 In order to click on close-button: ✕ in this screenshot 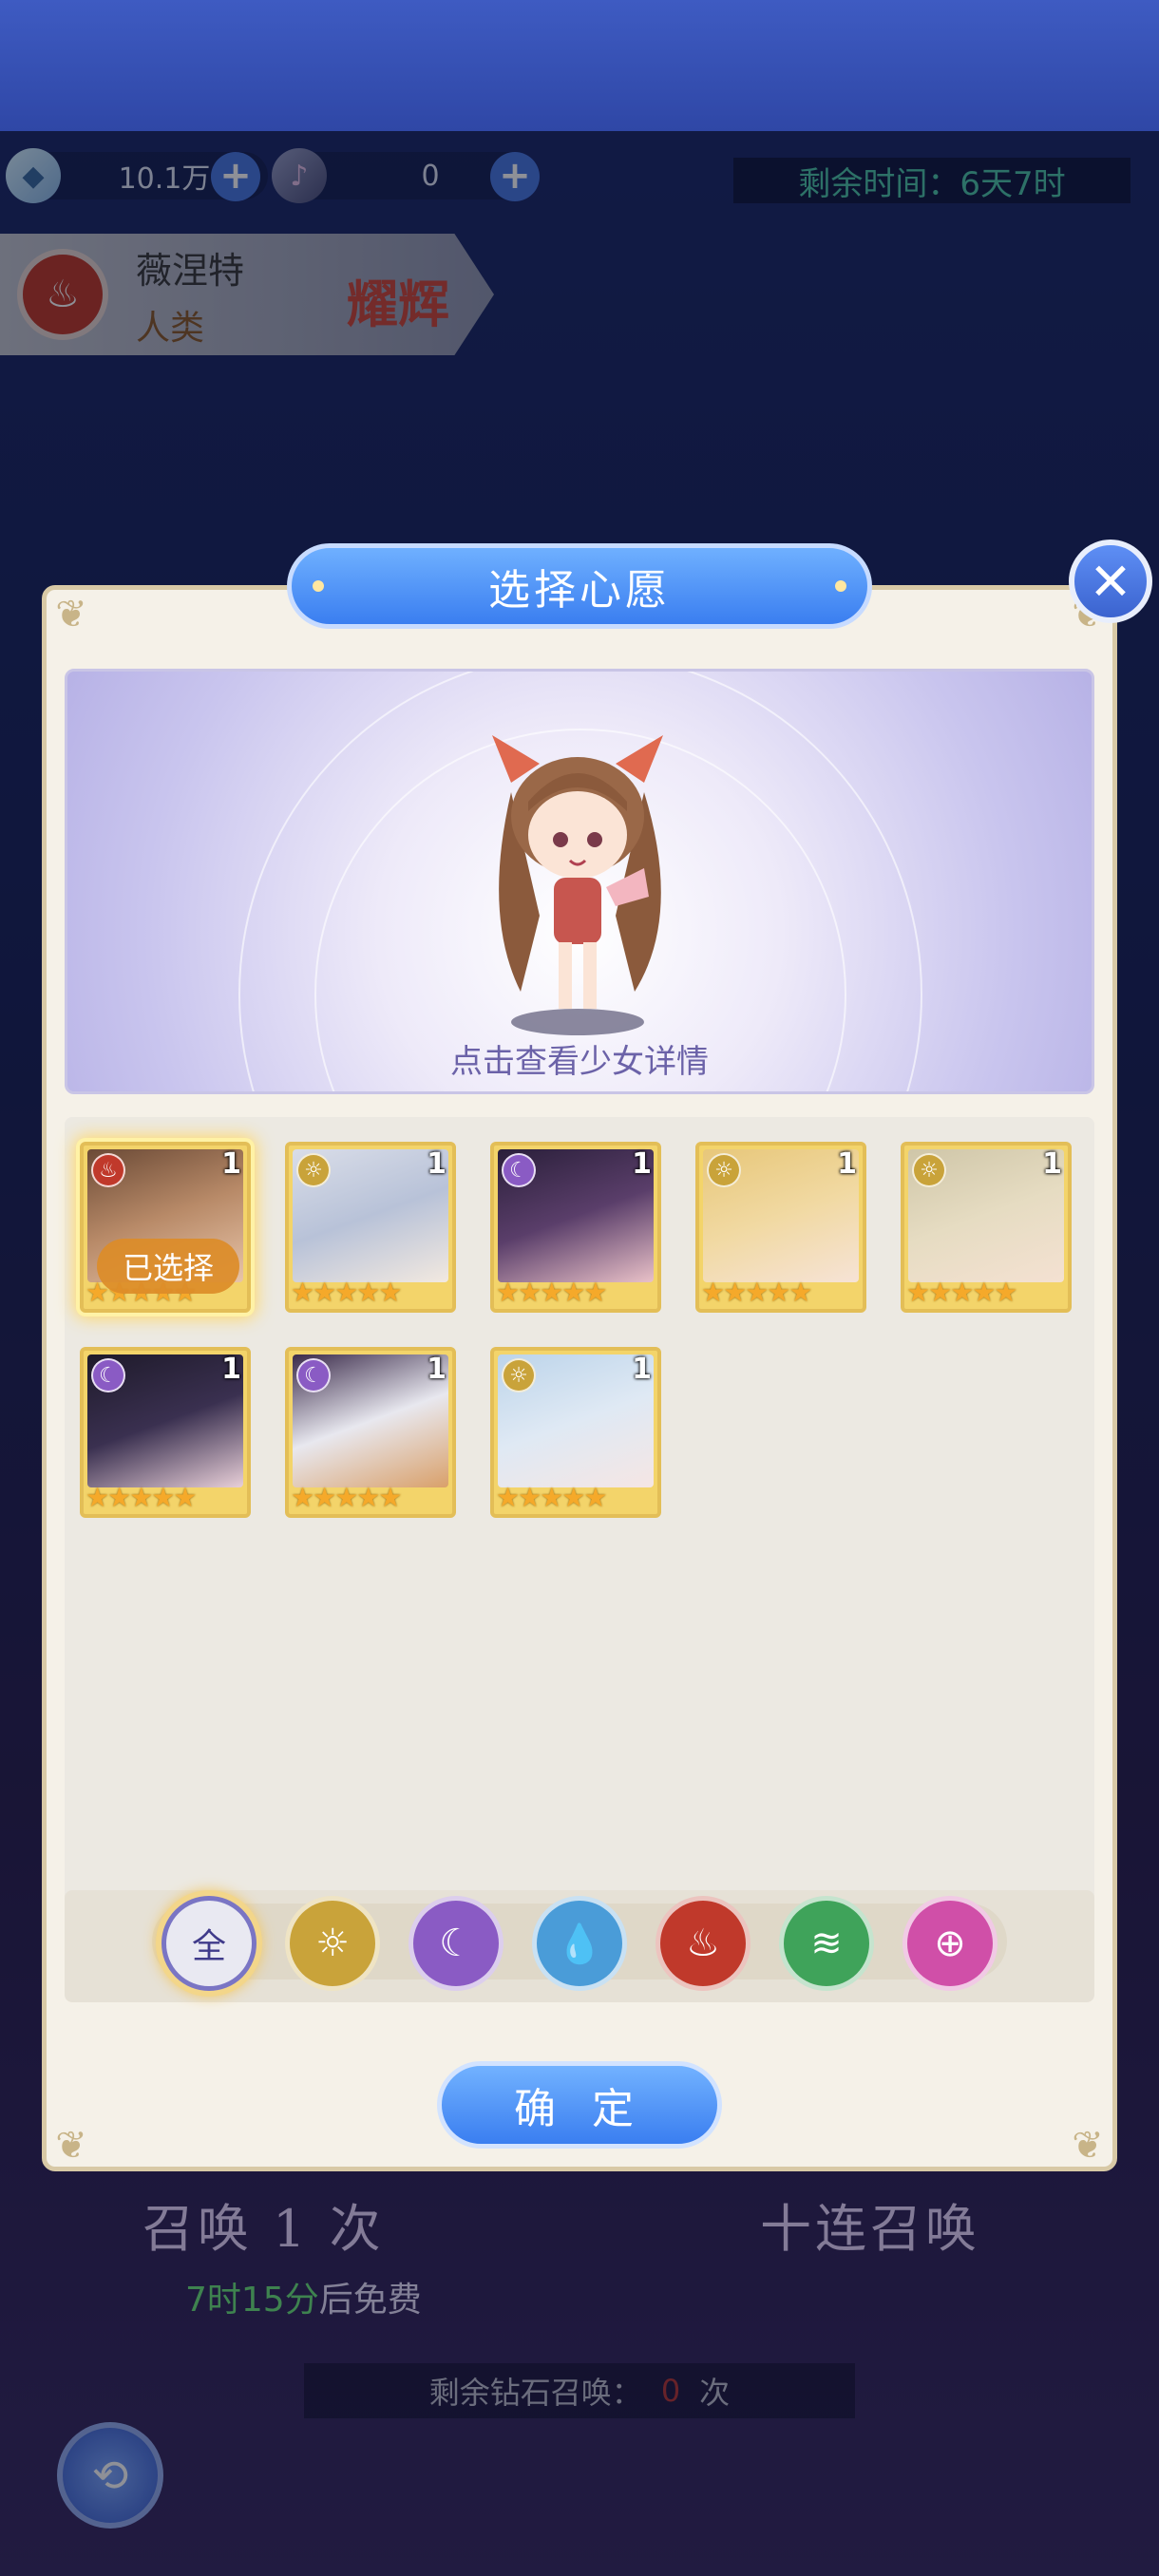, I will do `click(1110, 581)`.